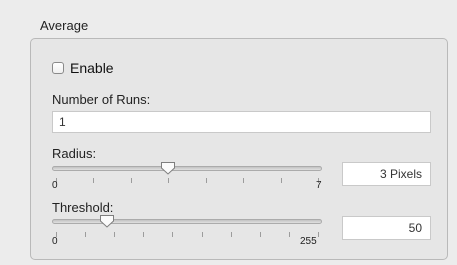  I want to click on threshold-slider-track, so click(187, 221).